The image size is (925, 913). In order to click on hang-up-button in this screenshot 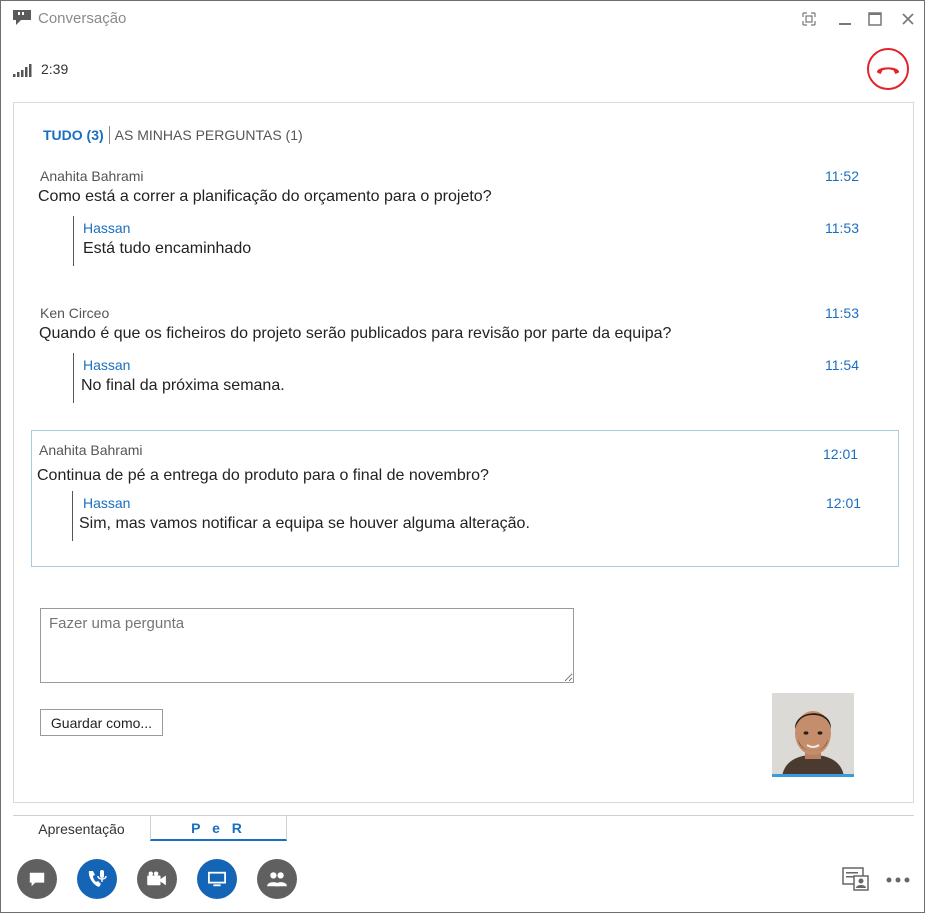, I will do `click(888, 69)`.